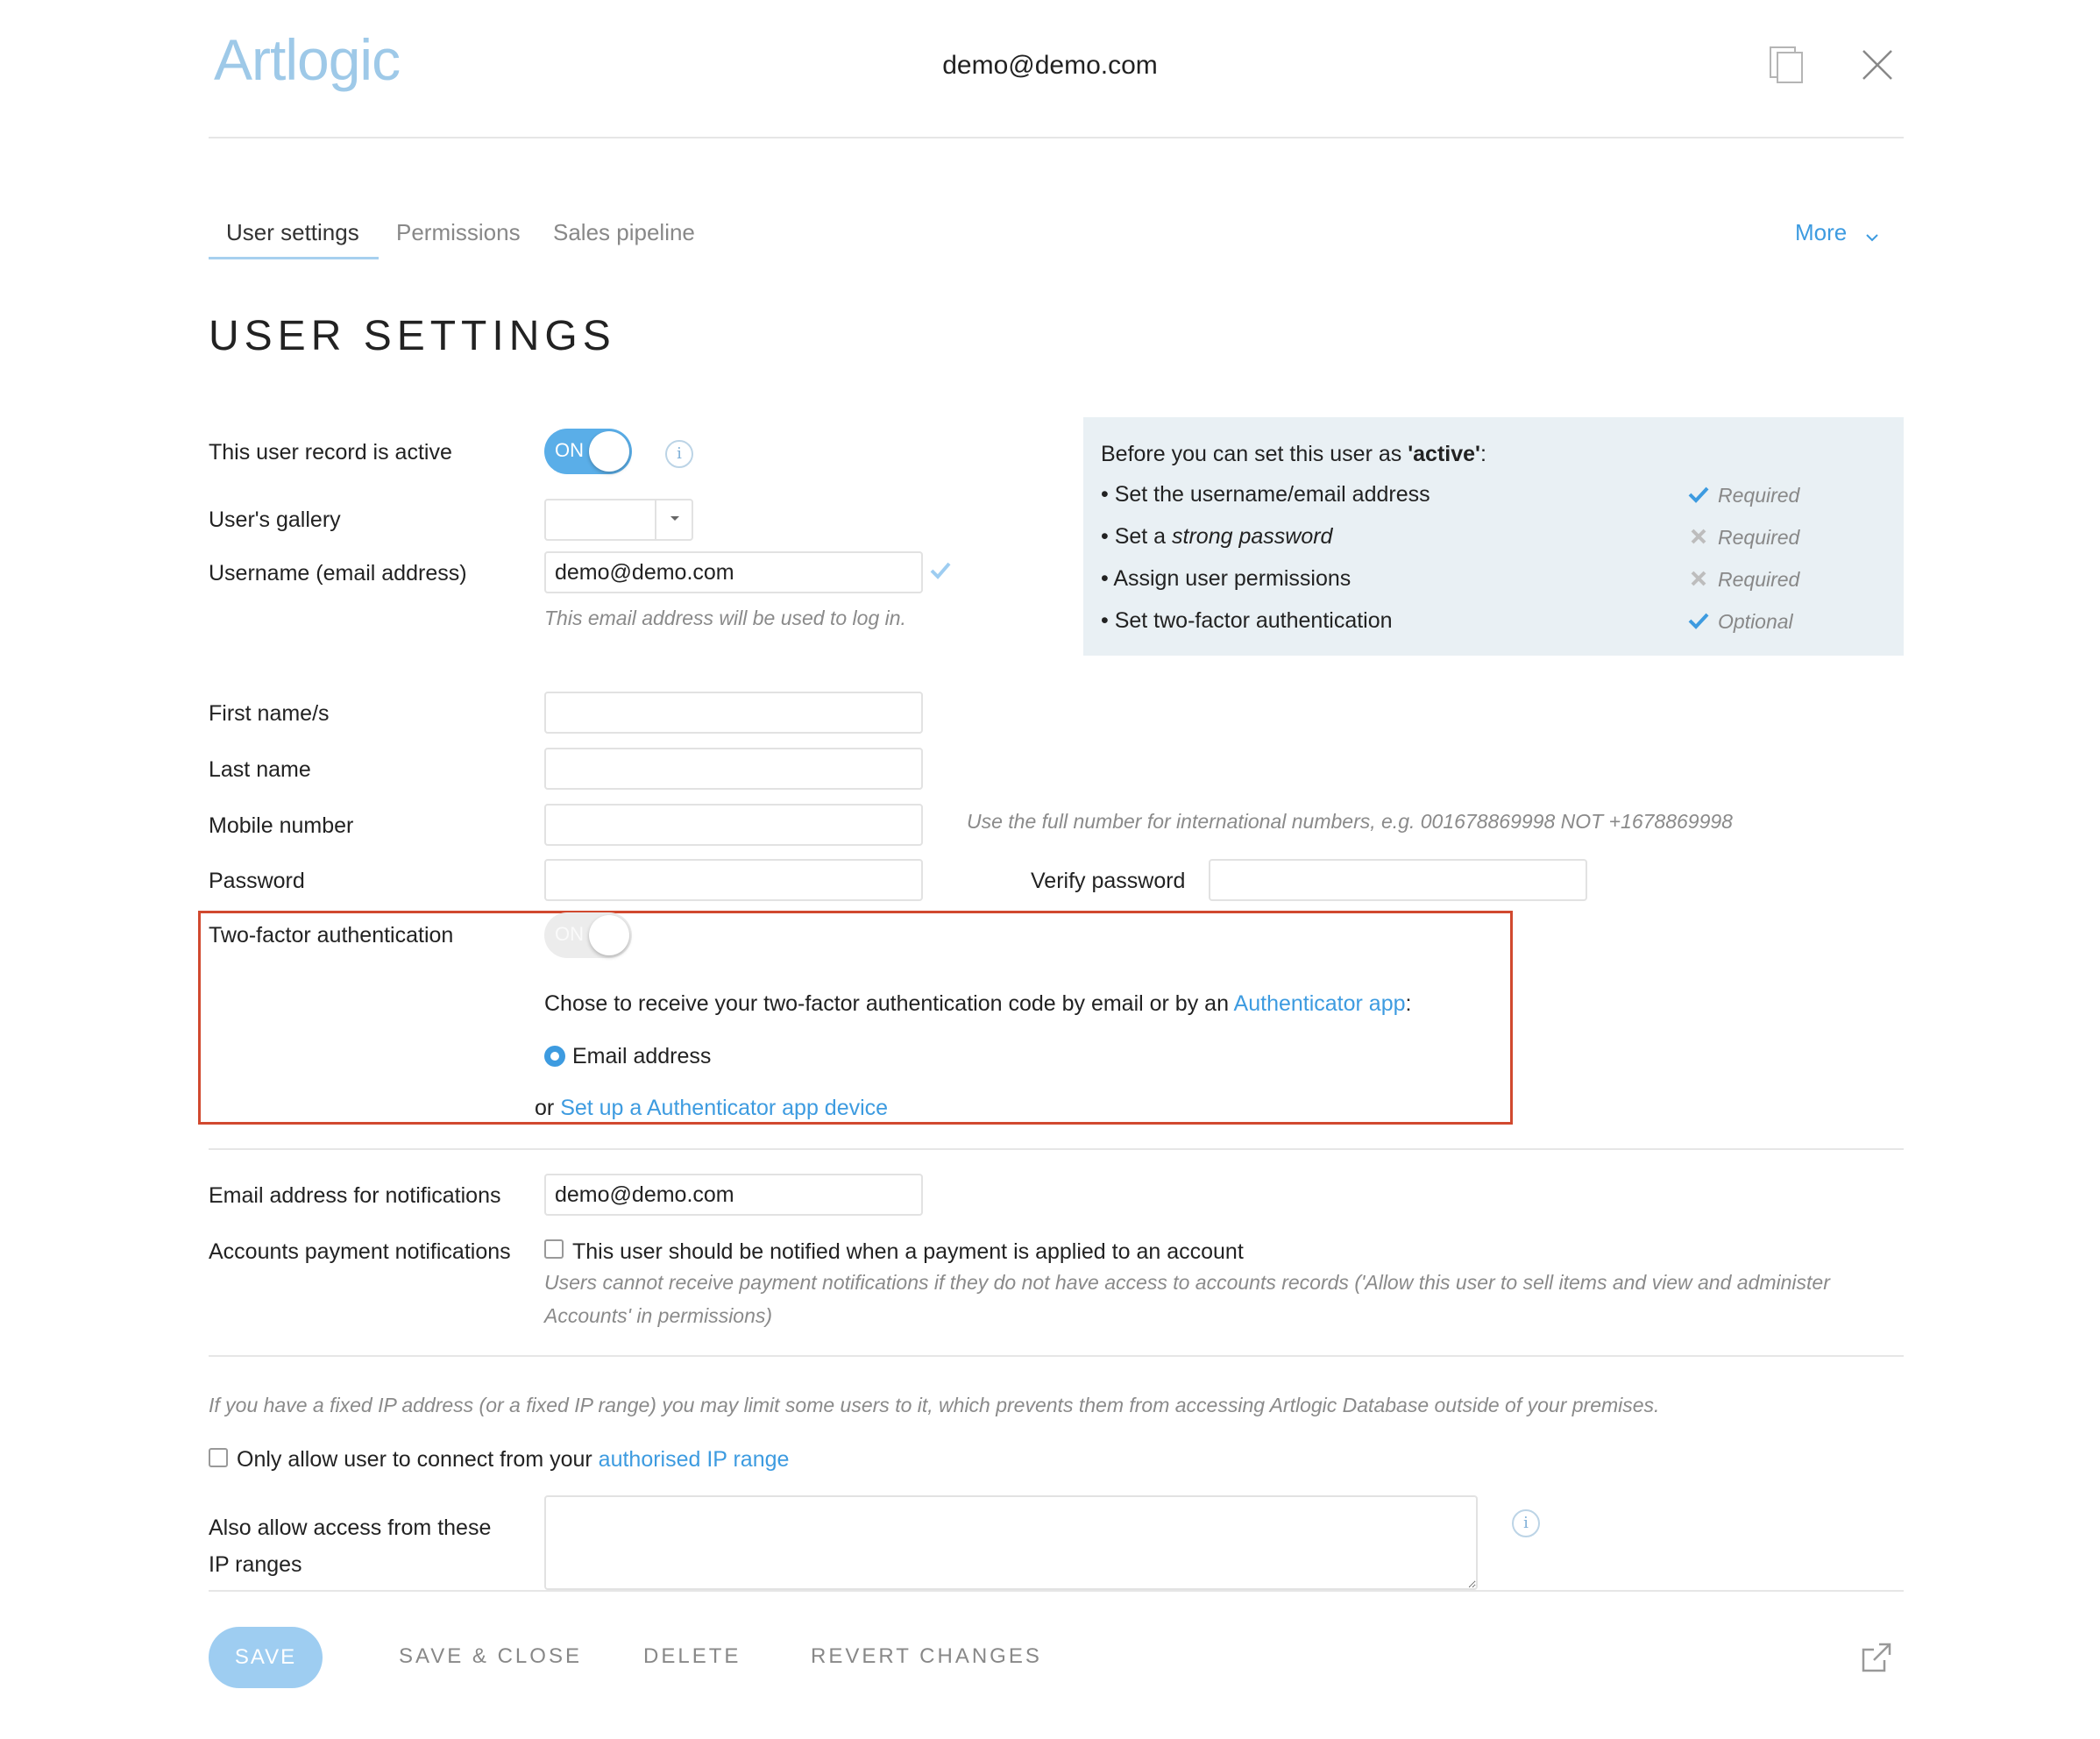 The width and height of the screenshot is (2100, 1739). I want to click on revert-changes-button: REVERT CHANGES, so click(926, 1656).